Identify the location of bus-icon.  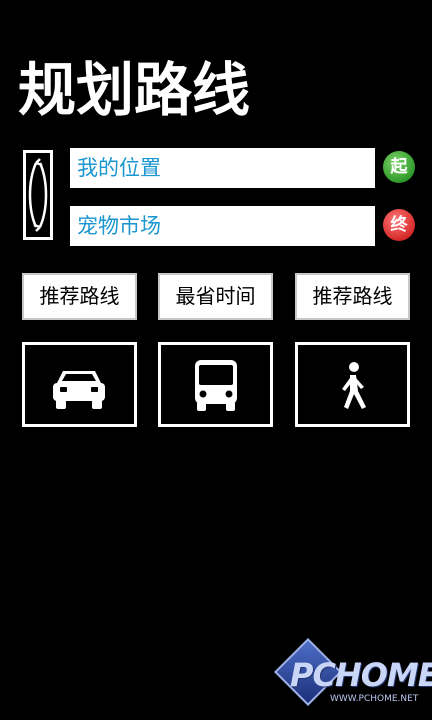
(216, 385).